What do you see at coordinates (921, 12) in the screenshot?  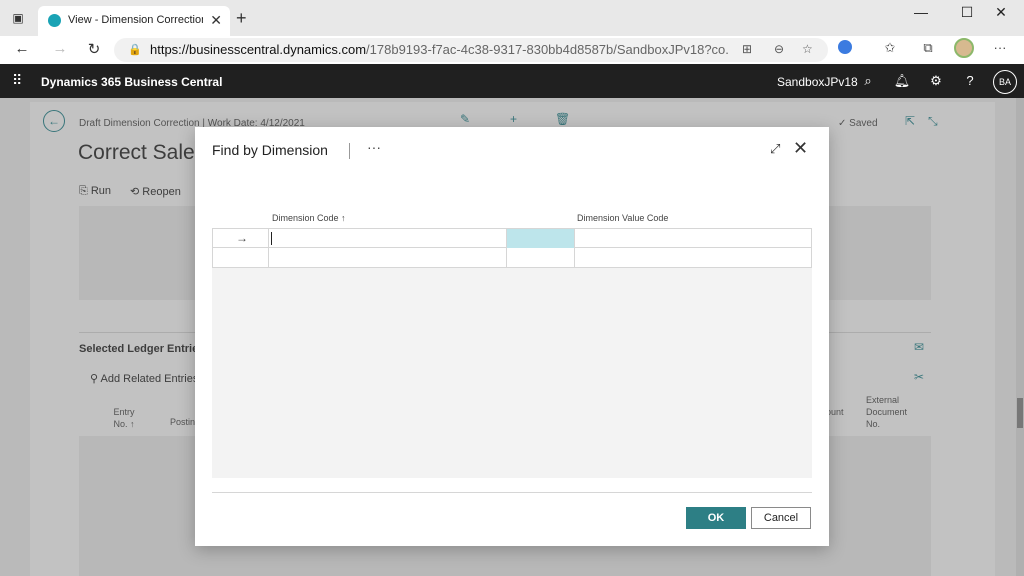 I see `minimize-window-button: —` at bounding box center [921, 12].